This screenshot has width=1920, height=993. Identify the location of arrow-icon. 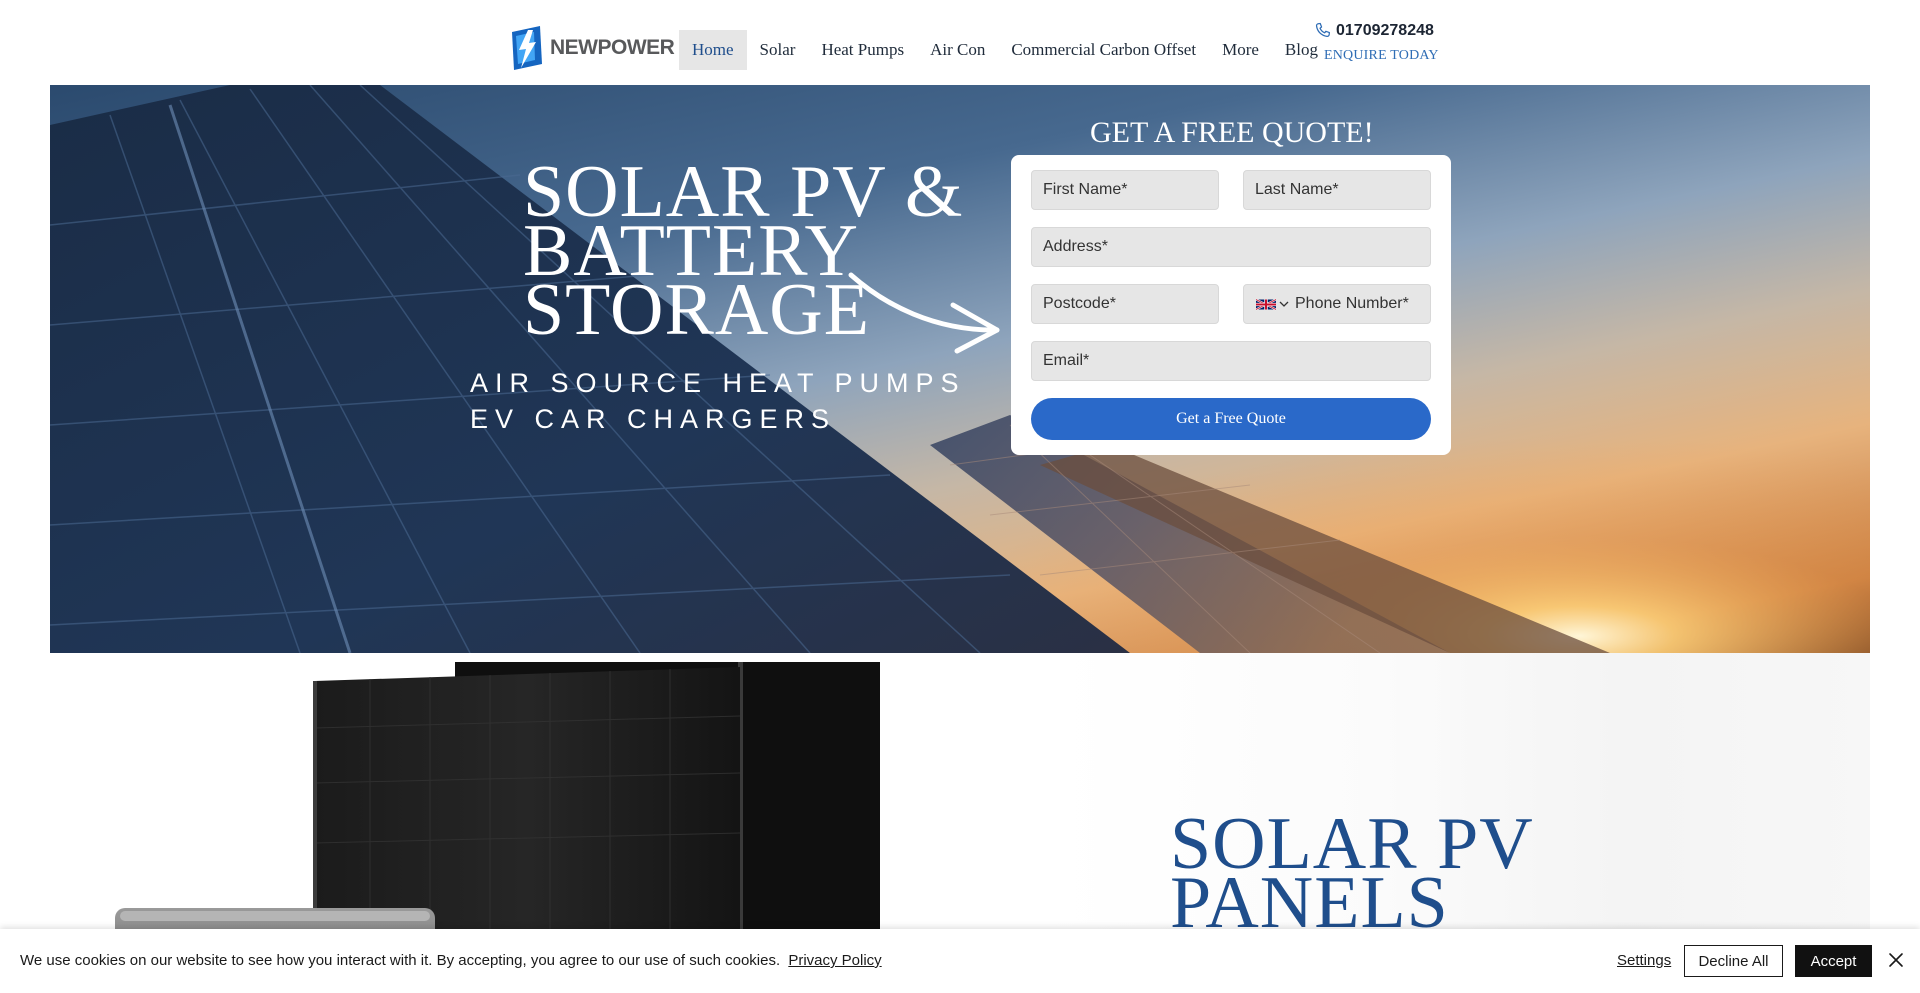
(924, 313).